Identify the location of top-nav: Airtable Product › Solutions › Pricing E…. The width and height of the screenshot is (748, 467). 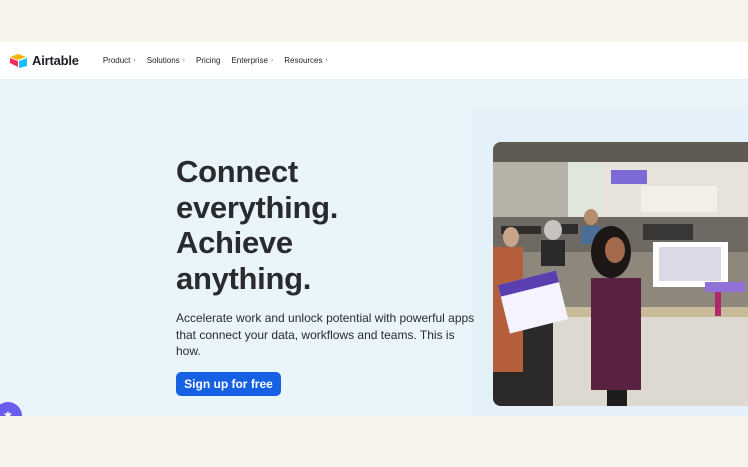
(374, 60).